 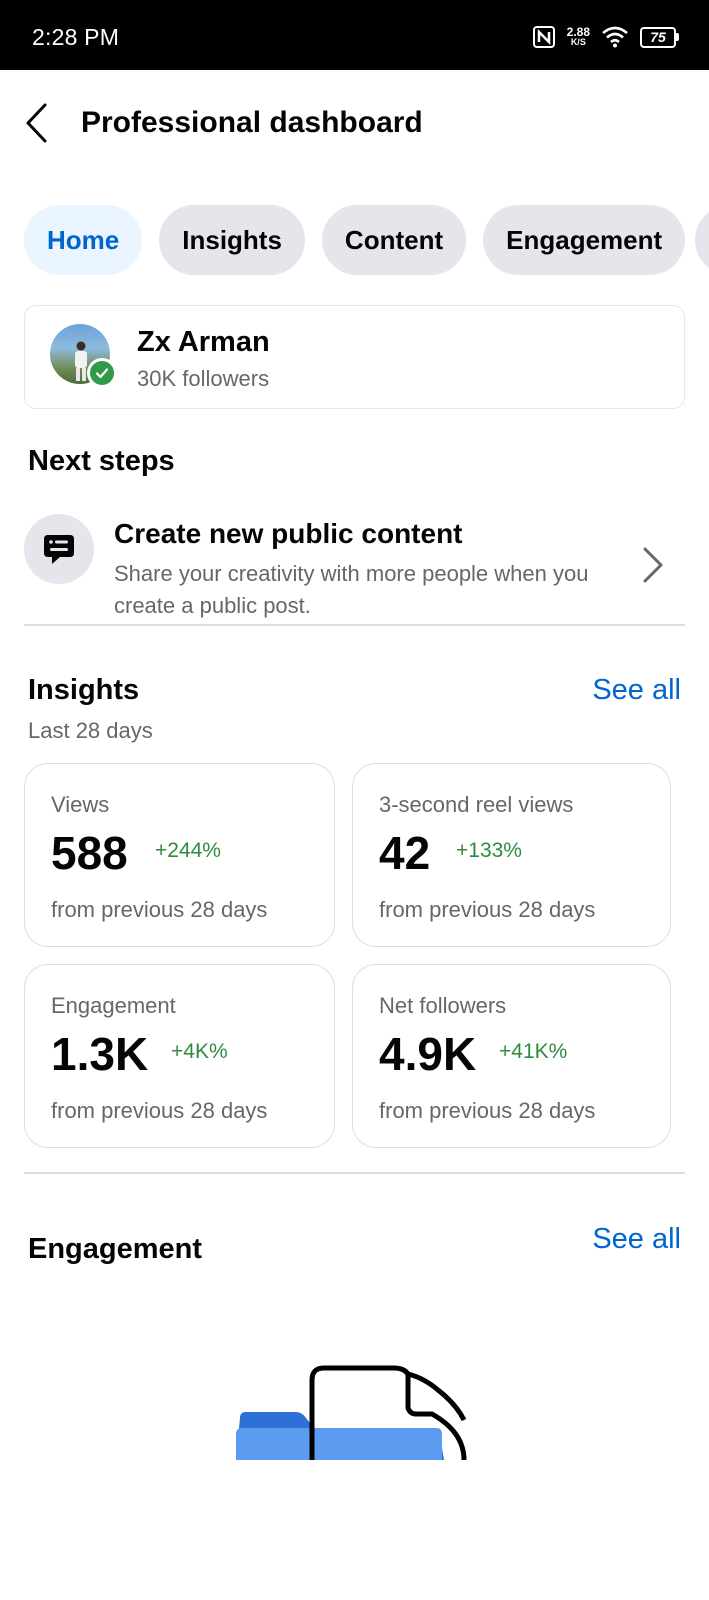 I want to click on chevron-right-icon, so click(x=653, y=565).